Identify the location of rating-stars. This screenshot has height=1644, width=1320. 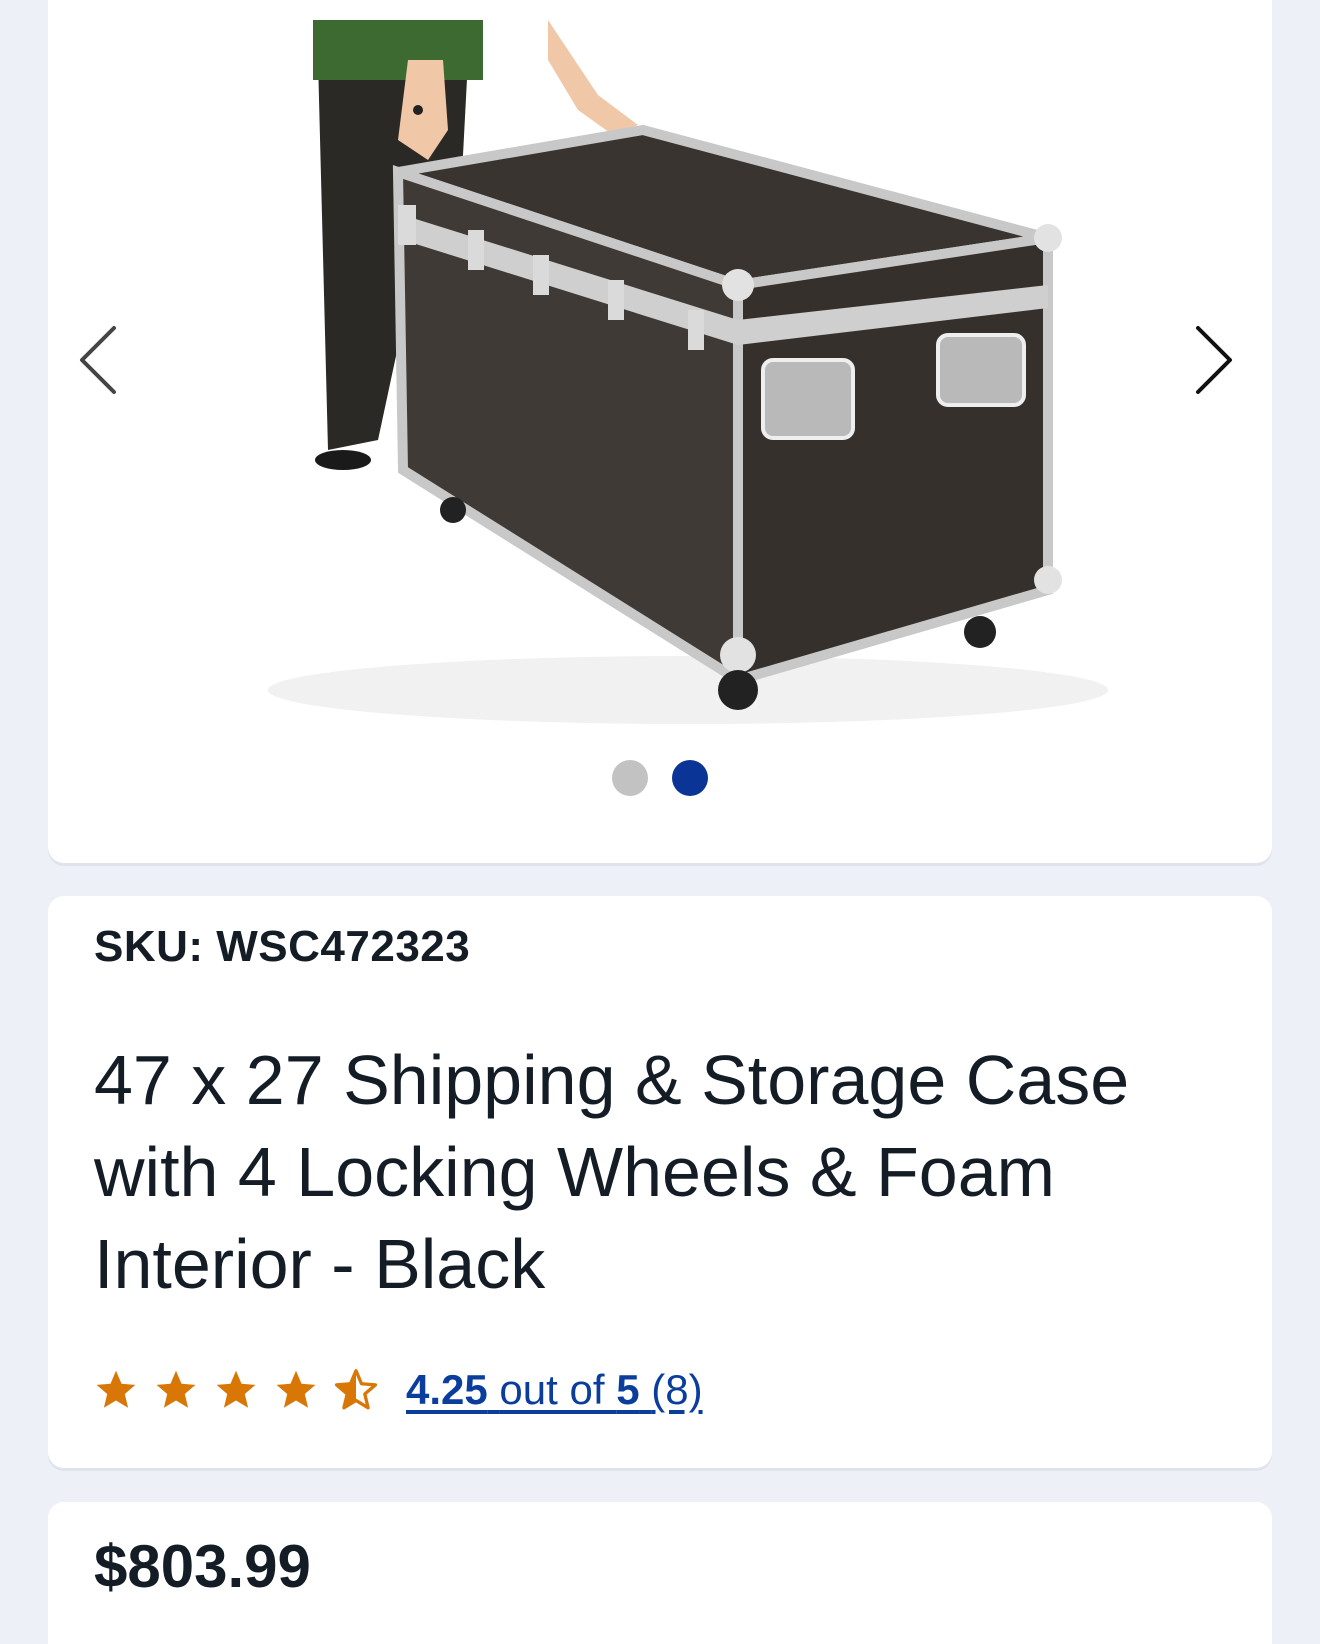
(236, 1390).